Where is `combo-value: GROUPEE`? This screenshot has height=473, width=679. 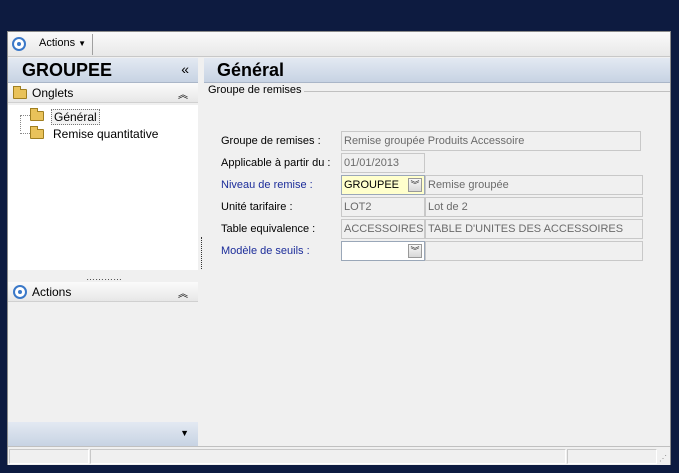 combo-value: GROUPEE is located at coordinates (372, 185).